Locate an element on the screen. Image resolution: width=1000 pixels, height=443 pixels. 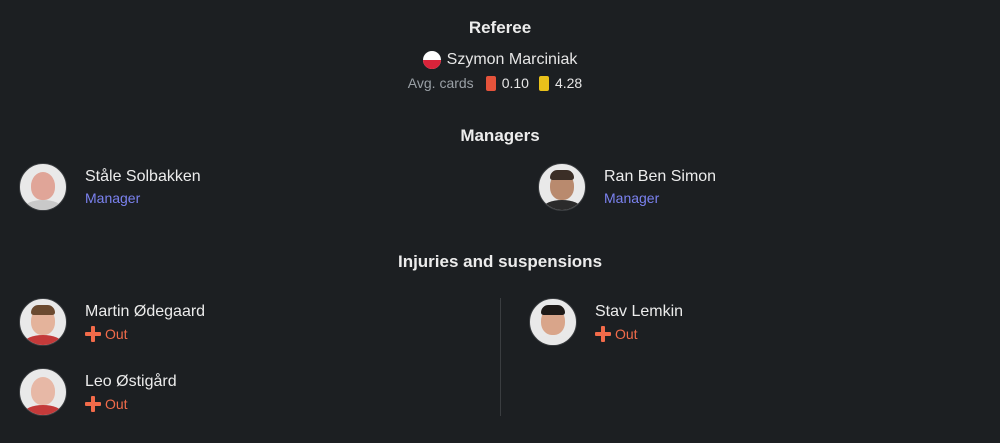
home-manager: Ståle Solbakken Manager is located at coordinates (110, 187).